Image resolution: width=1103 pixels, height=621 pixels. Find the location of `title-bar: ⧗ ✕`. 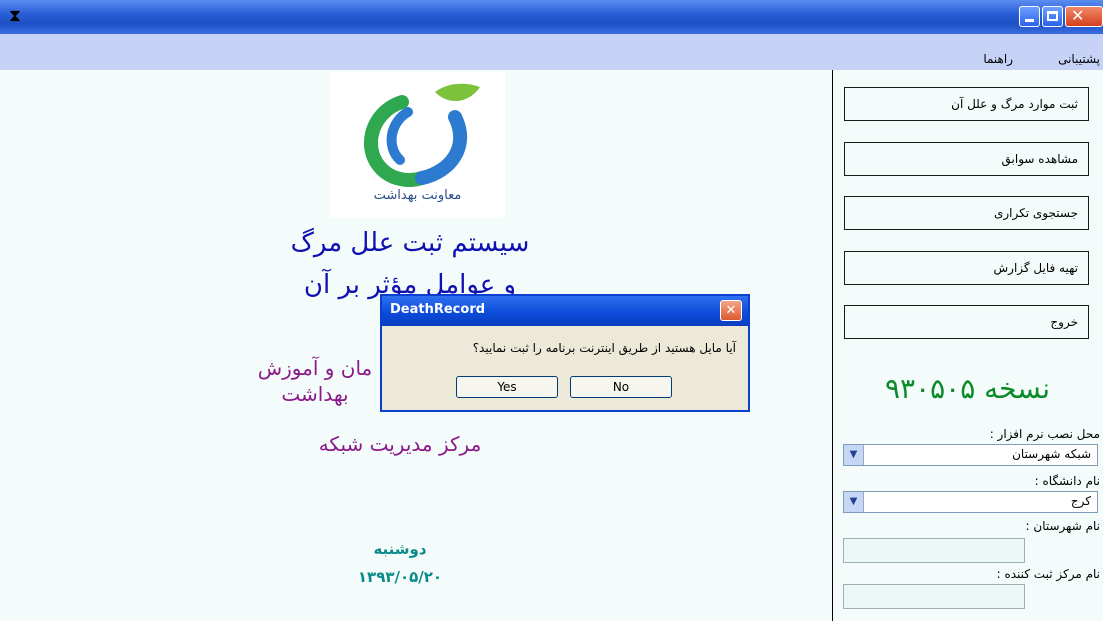

title-bar: ⧗ ✕ is located at coordinates (551, 17).